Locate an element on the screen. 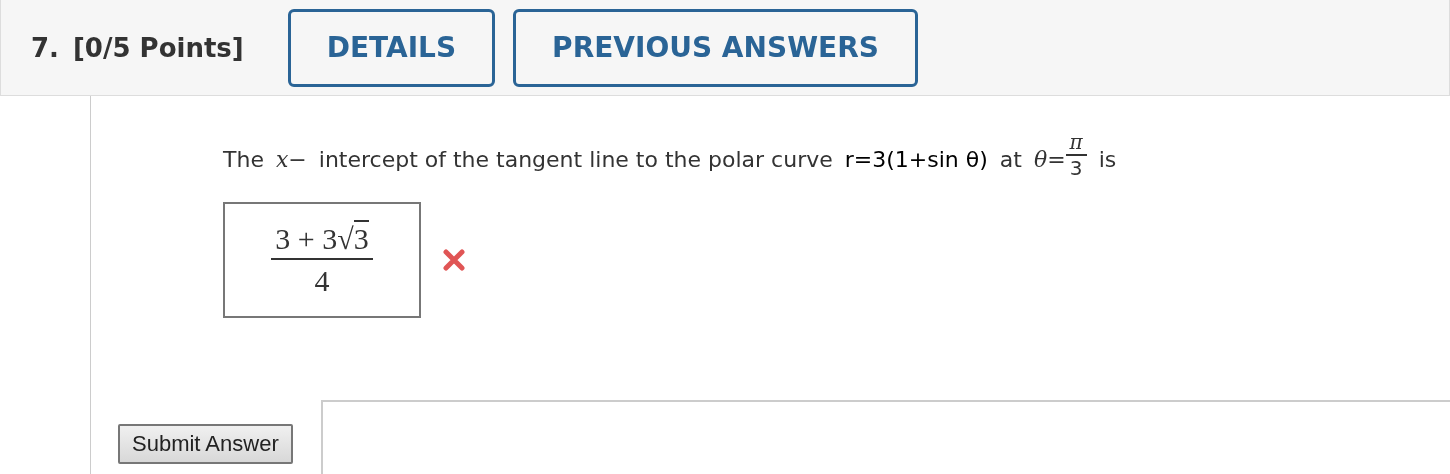 The height and width of the screenshot is (474, 1450). question-number: 7. is located at coordinates (45, 47).